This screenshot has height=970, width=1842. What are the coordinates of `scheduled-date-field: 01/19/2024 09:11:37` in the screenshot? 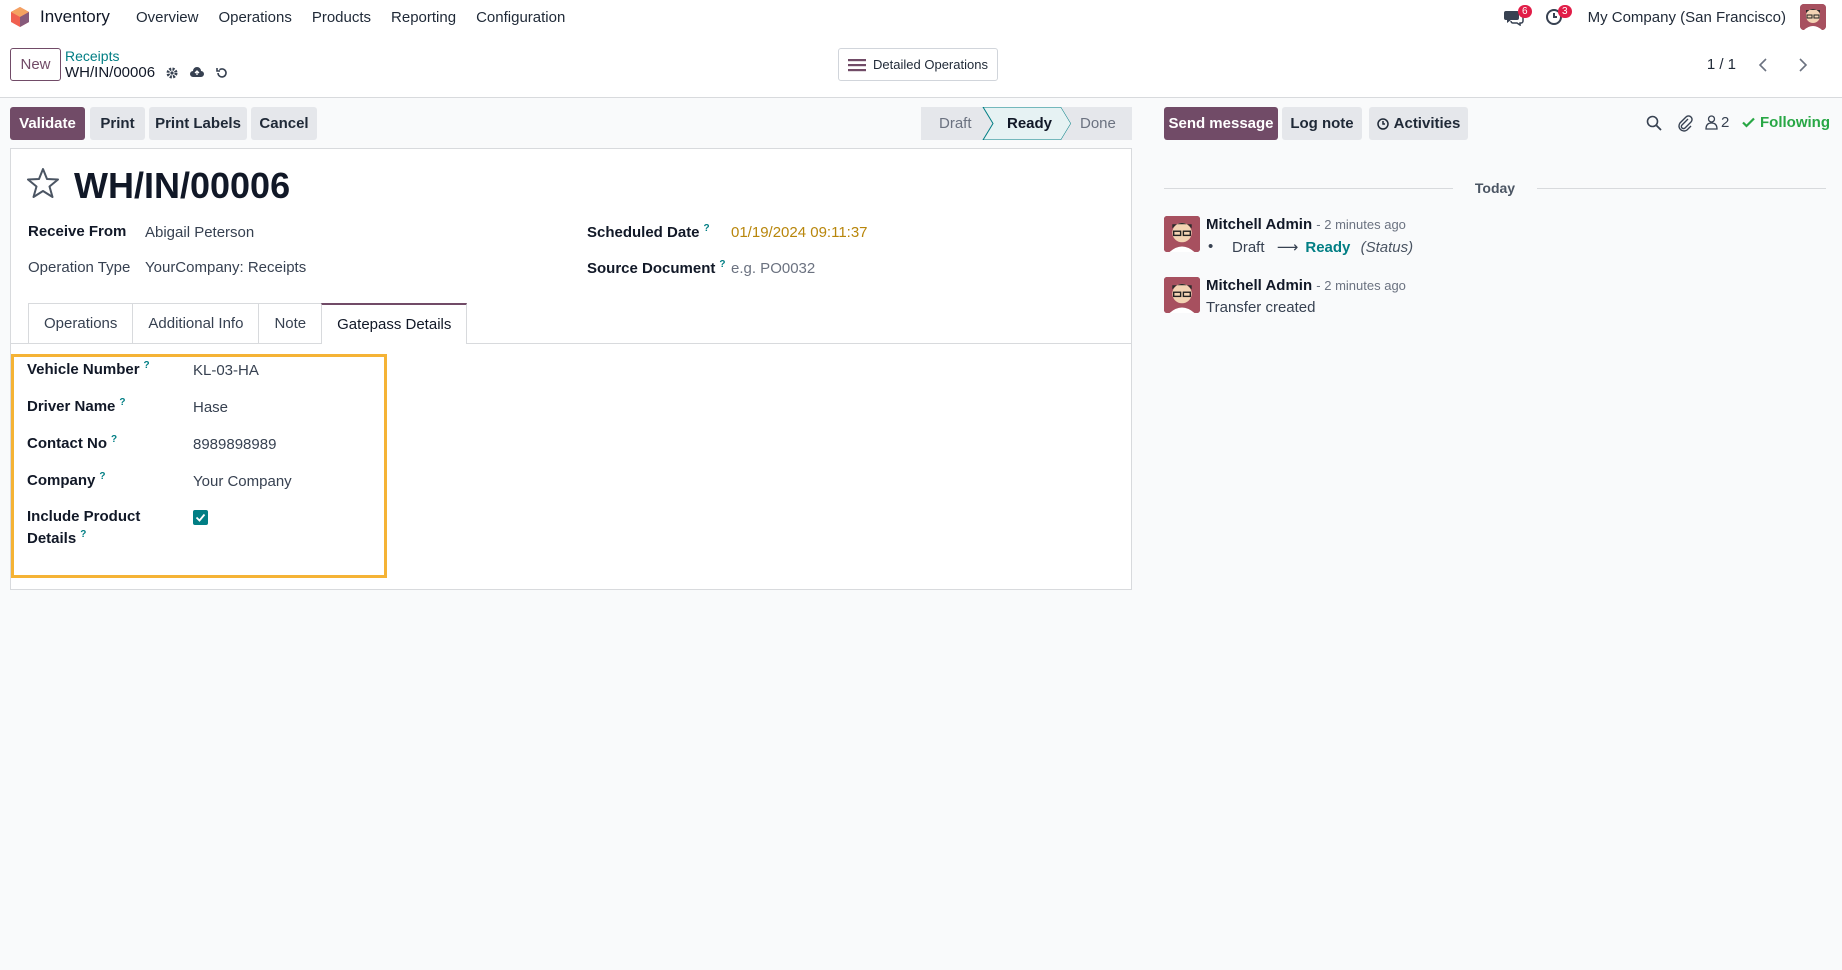 It's located at (799, 232).